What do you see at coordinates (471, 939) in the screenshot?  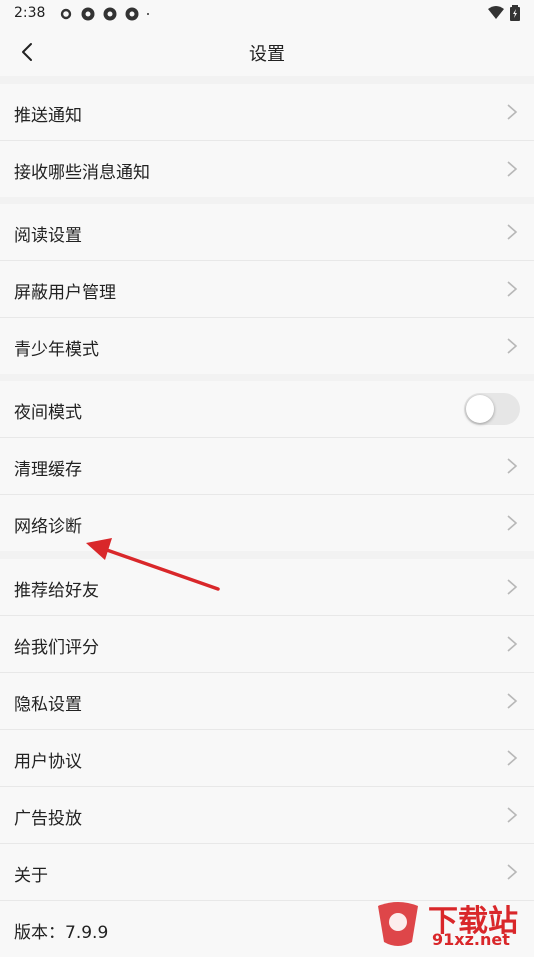 I see `watermark-url: 91xz.net` at bounding box center [471, 939].